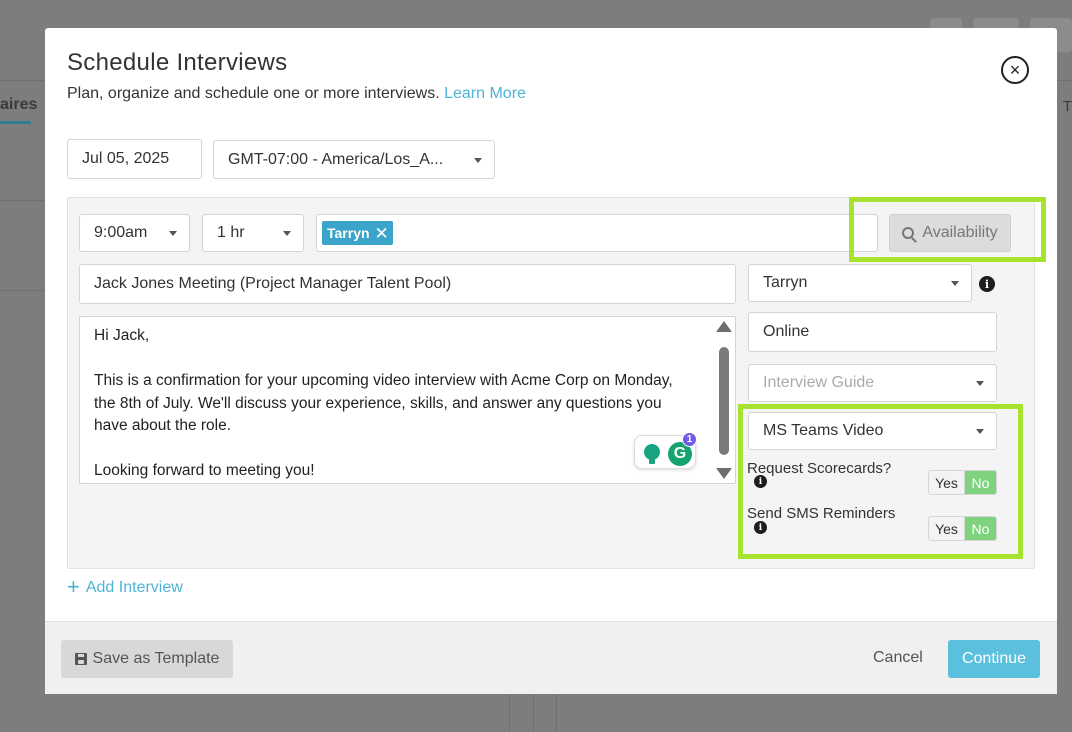  What do you see at coordinates (382, 233) in the screenshot?
I see `remove-tag-icon: ✕` at bounding box center [382, 233].